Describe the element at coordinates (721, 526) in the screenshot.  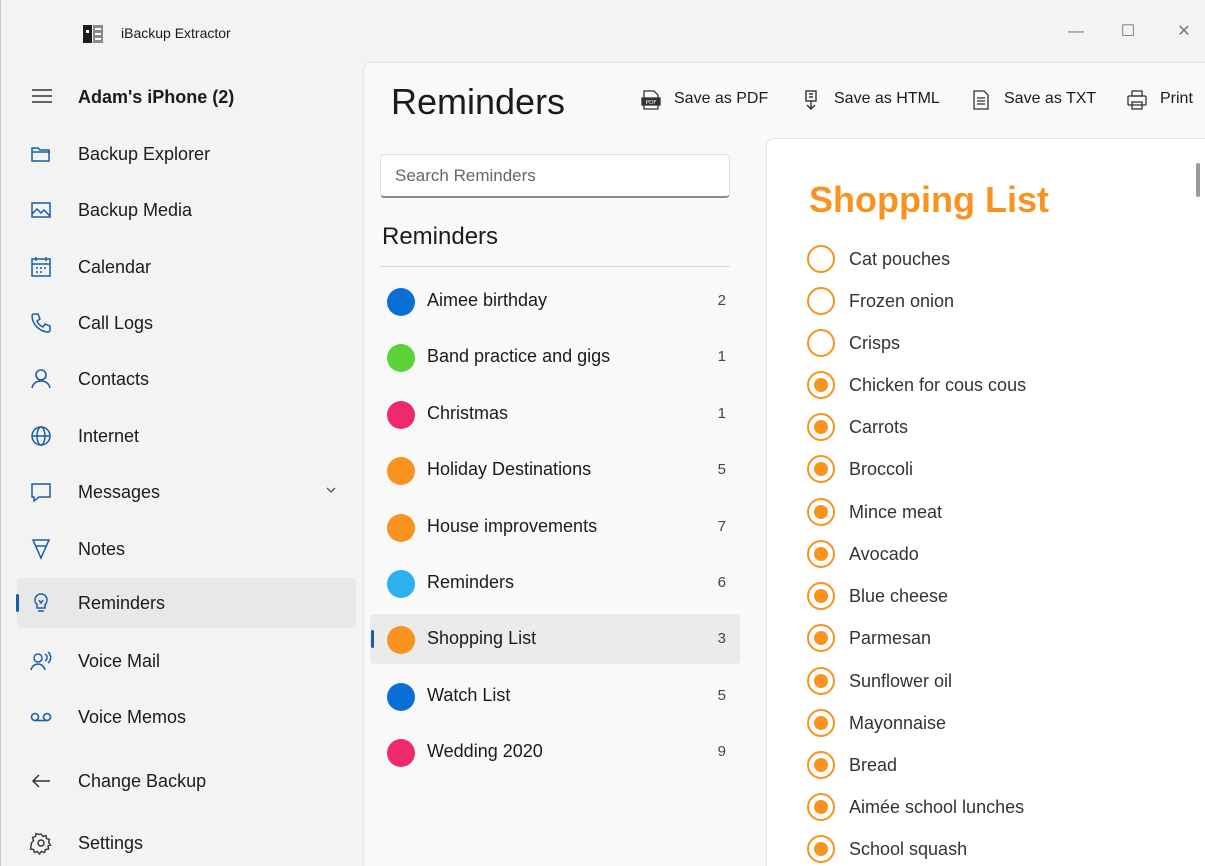
I see `list-count: 7` at that location.